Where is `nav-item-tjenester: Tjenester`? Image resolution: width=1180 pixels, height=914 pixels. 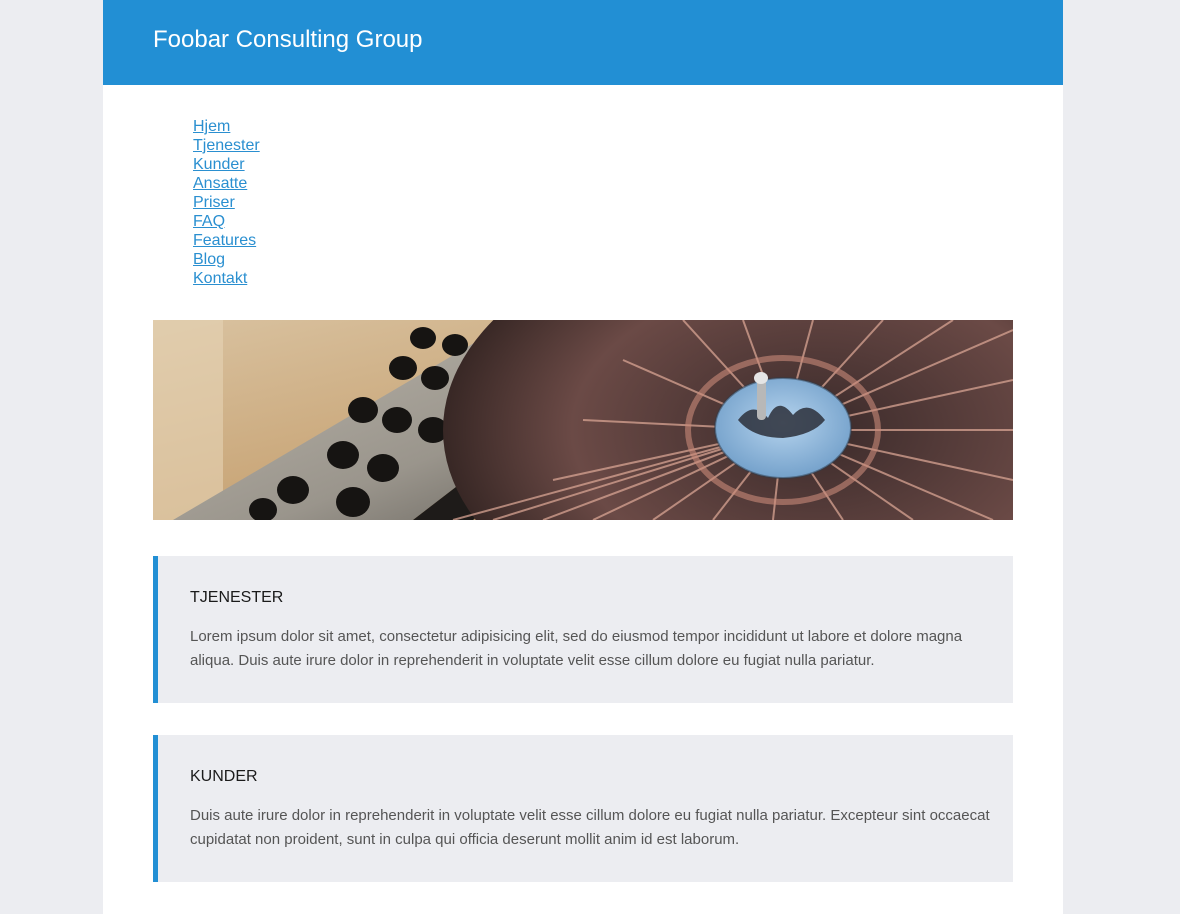
nav-item-tjenester: Tjenester is located at coordinates (226, 145).